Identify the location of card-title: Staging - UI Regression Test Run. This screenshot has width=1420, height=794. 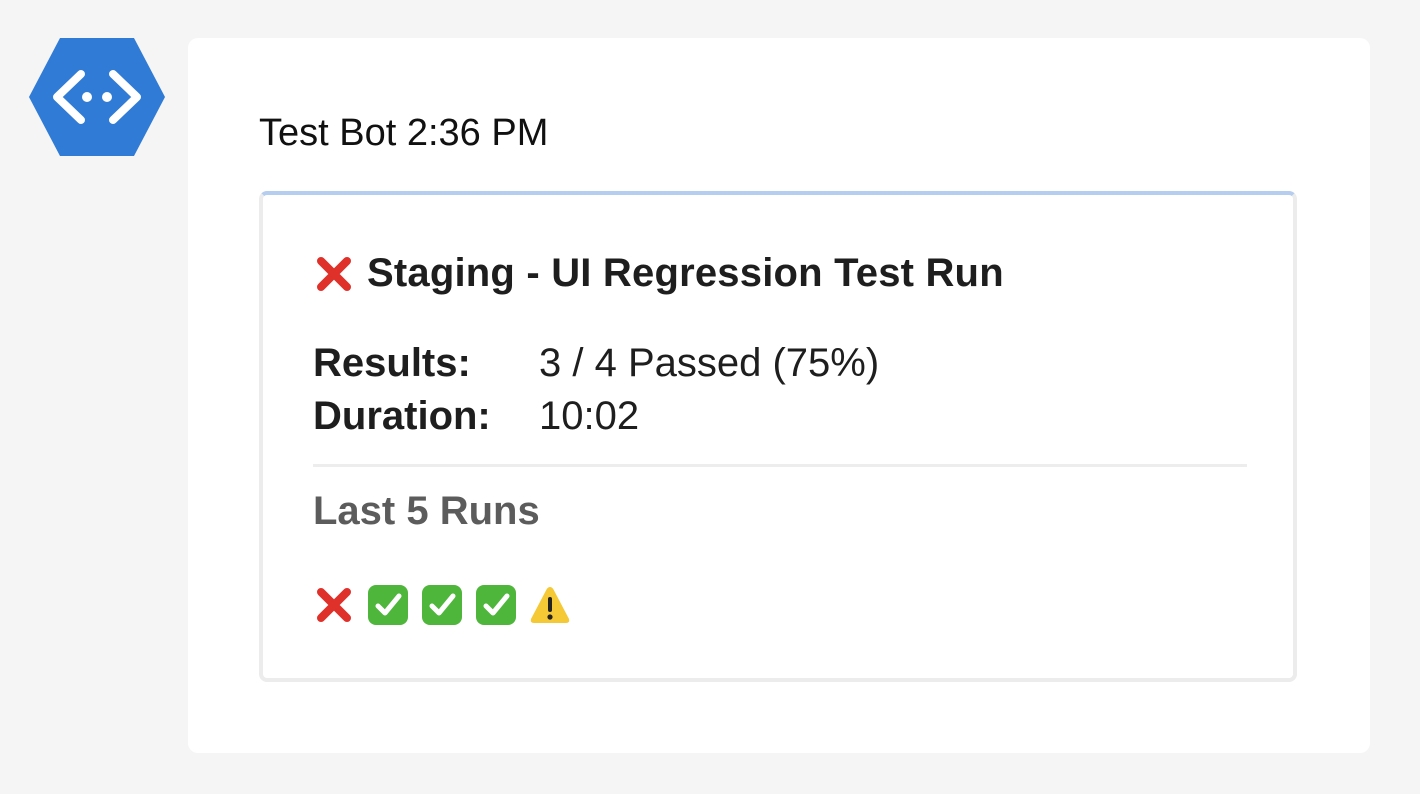
(658, 273).